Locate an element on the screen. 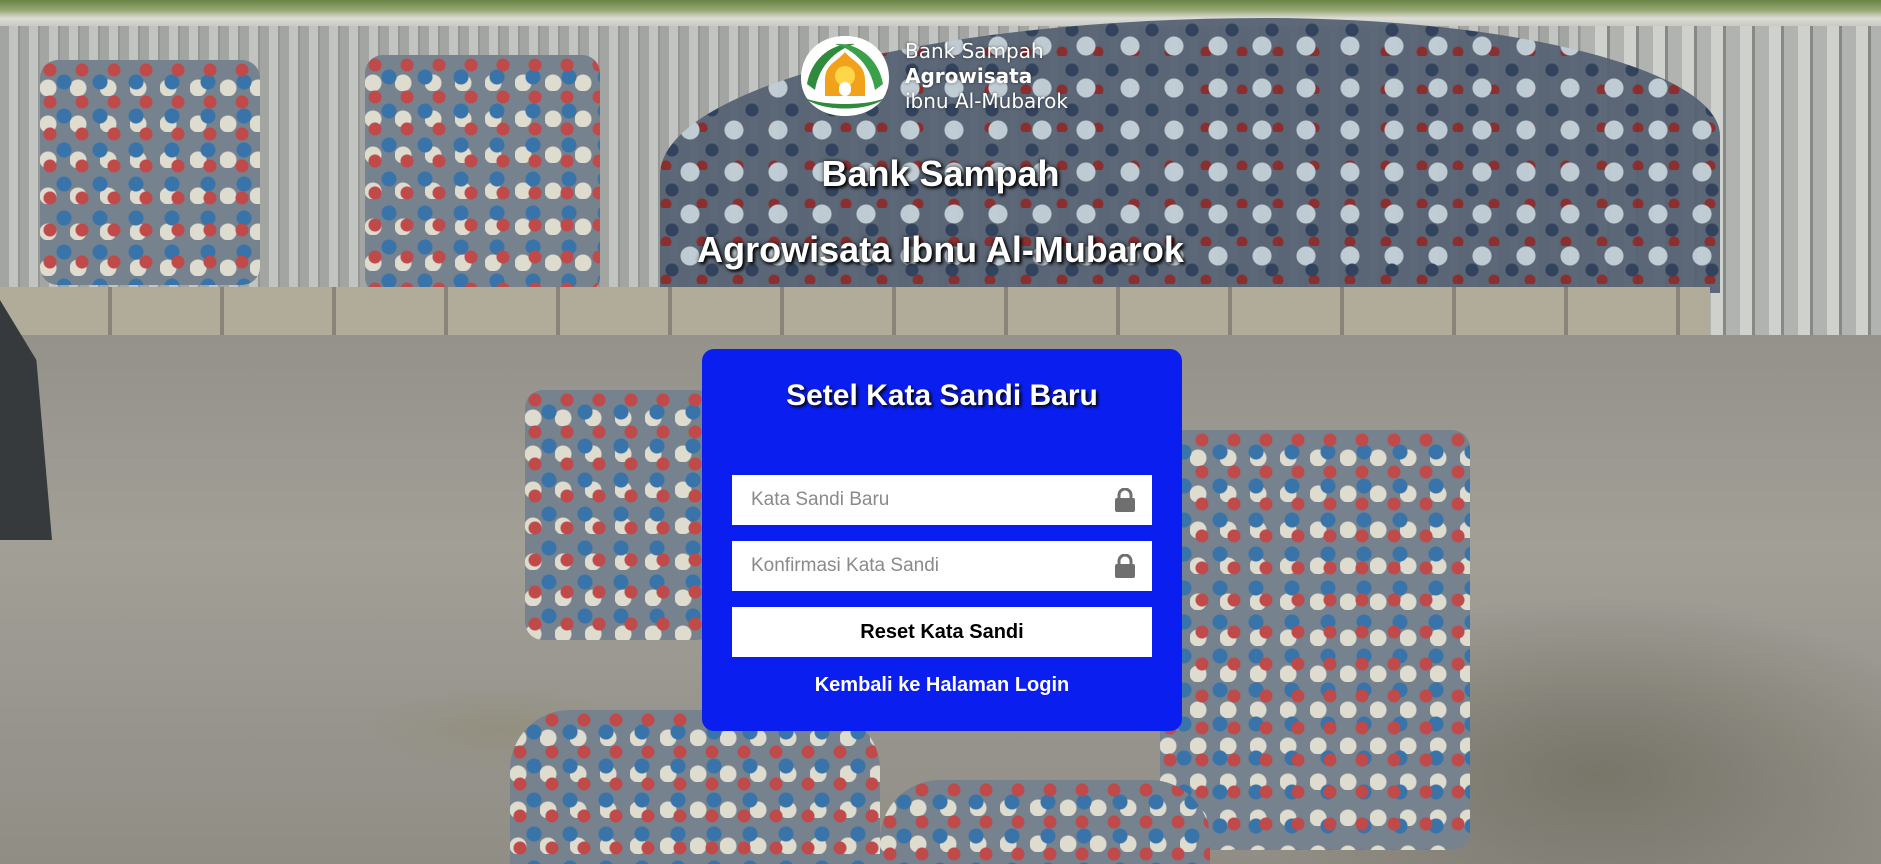 This screenshot has height=864, width=1881. card-title: Setel Kata Sandi Baru is located at coordinates (942, 395).